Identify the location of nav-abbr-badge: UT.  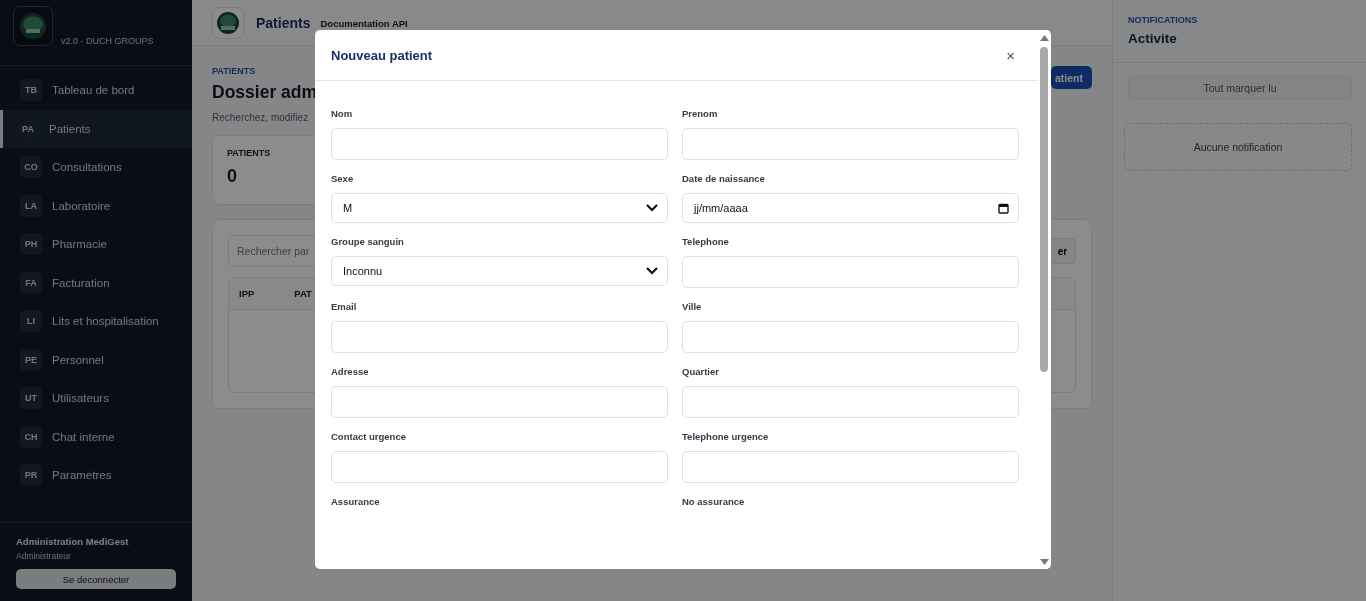
(31, 398).